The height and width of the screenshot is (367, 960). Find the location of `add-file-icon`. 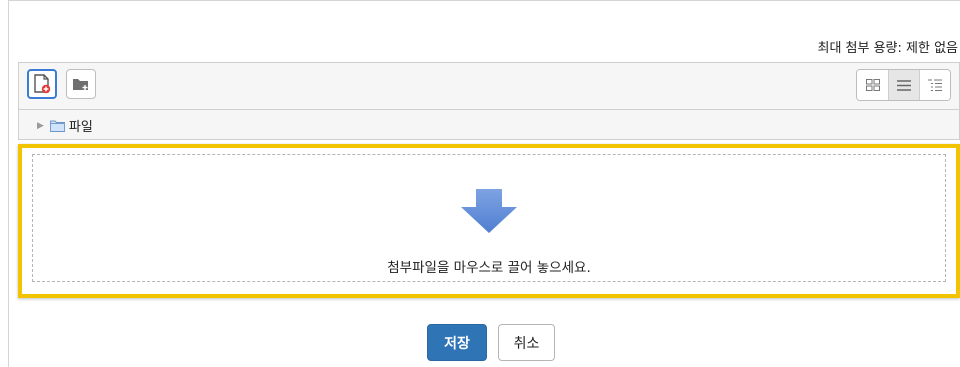

add-file-icon is located at coordinates (42, 84).